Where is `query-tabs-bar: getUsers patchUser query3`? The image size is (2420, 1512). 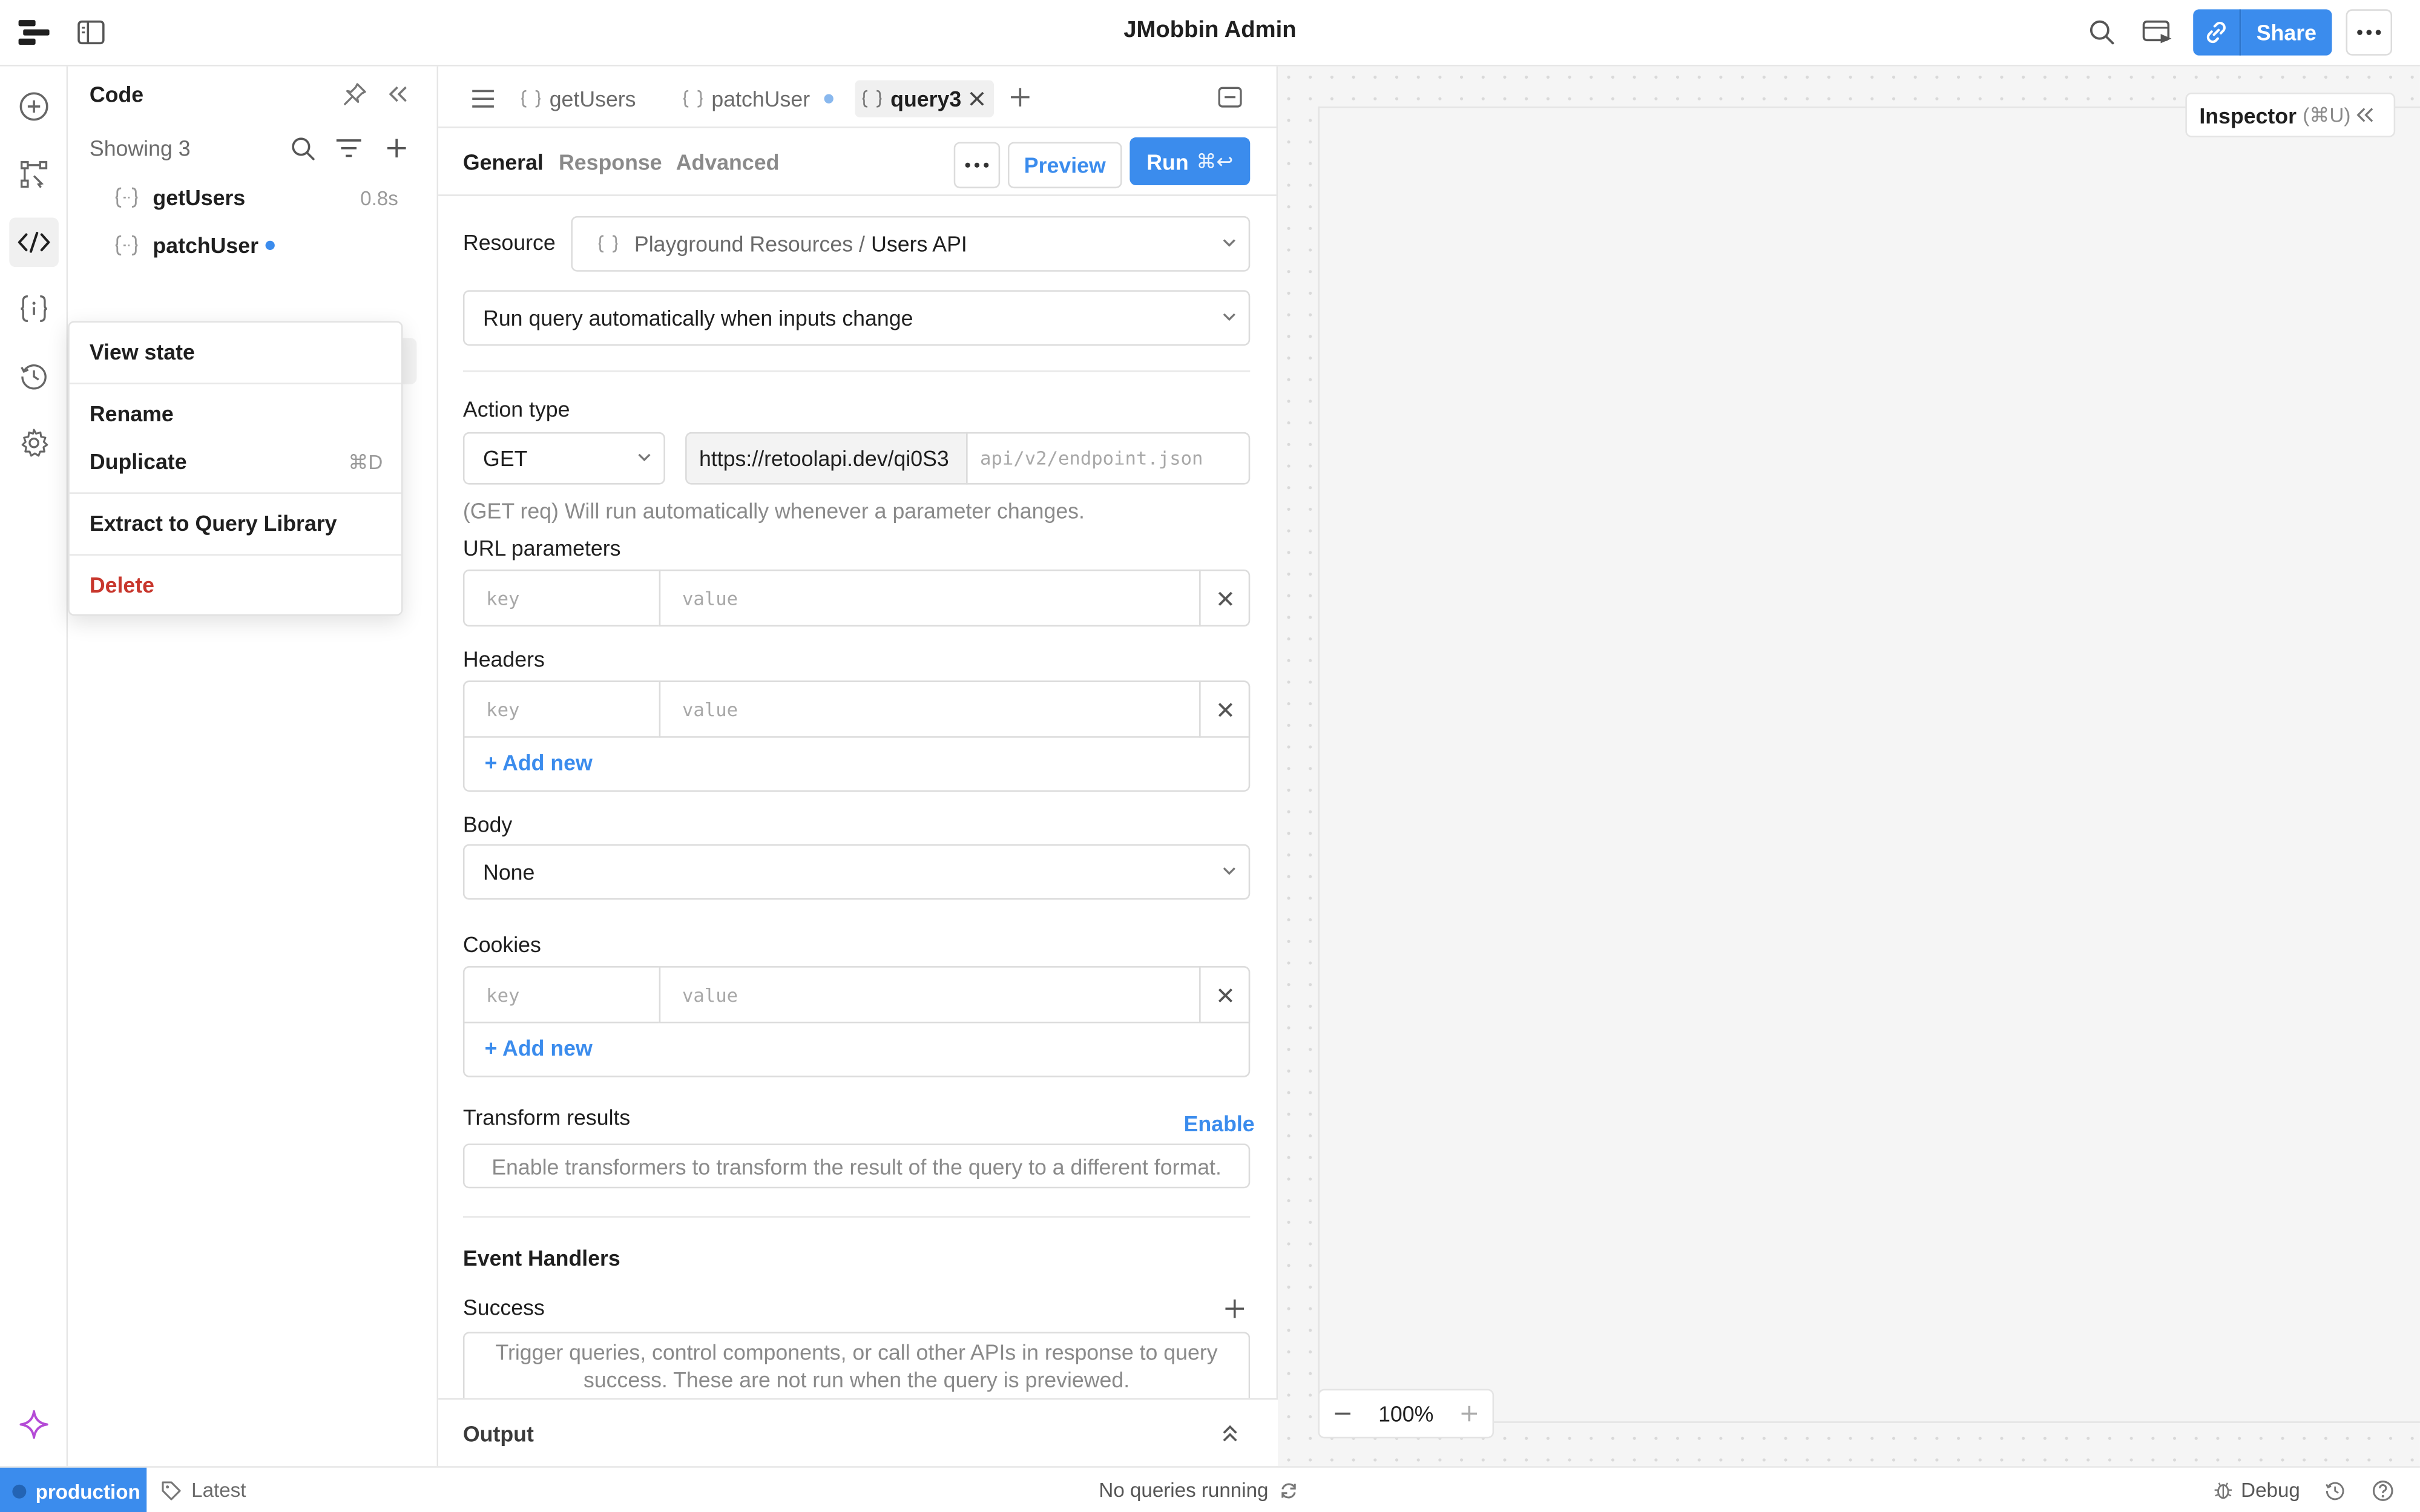
query-tabs-bar: getUsers patchUser query3 is located at coordinates (858, 98).